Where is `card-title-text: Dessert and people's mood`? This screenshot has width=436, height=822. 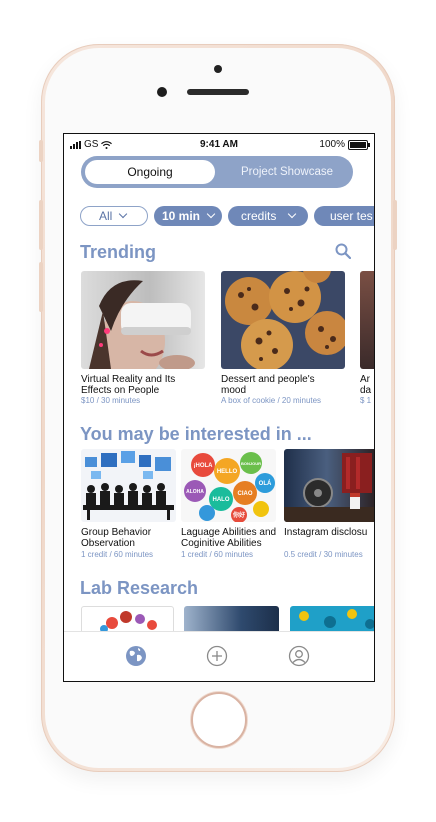
card-title-text: Dessert and people's mood is located at coordinates (268, 385).